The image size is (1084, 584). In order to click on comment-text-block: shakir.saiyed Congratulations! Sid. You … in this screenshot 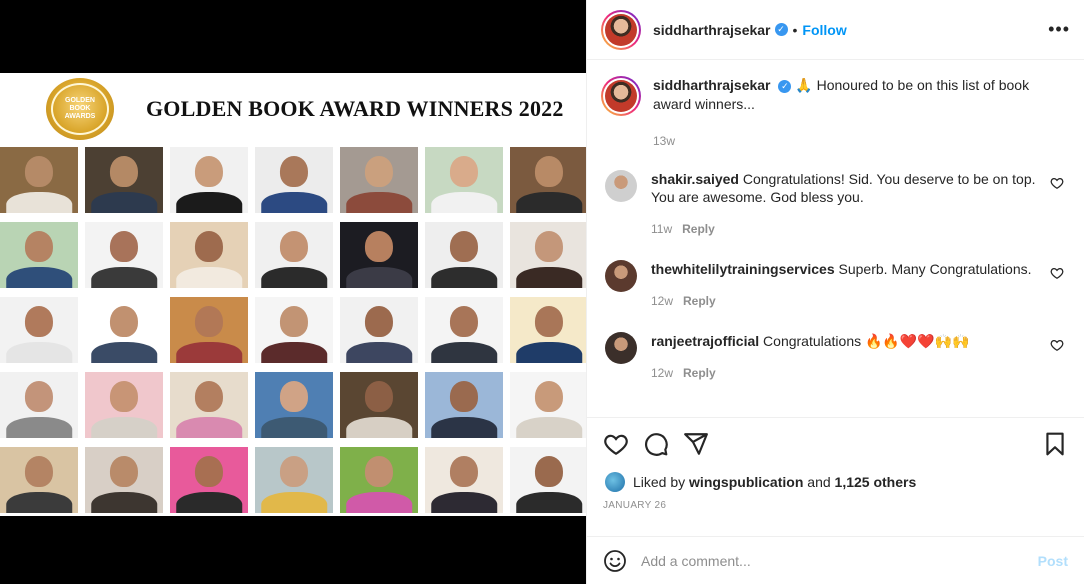, I will do `click(856, 204)`.